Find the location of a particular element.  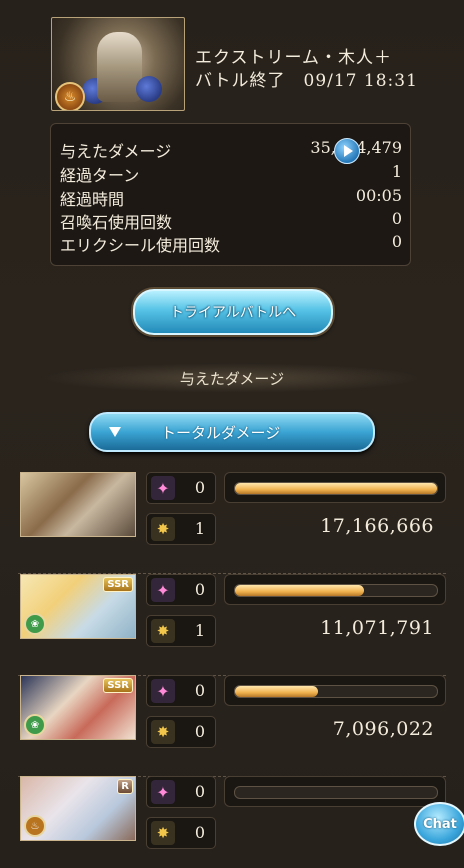

stat-row-elixirs: エリクシール使用回数 0 is located at coordinates (231, 243).